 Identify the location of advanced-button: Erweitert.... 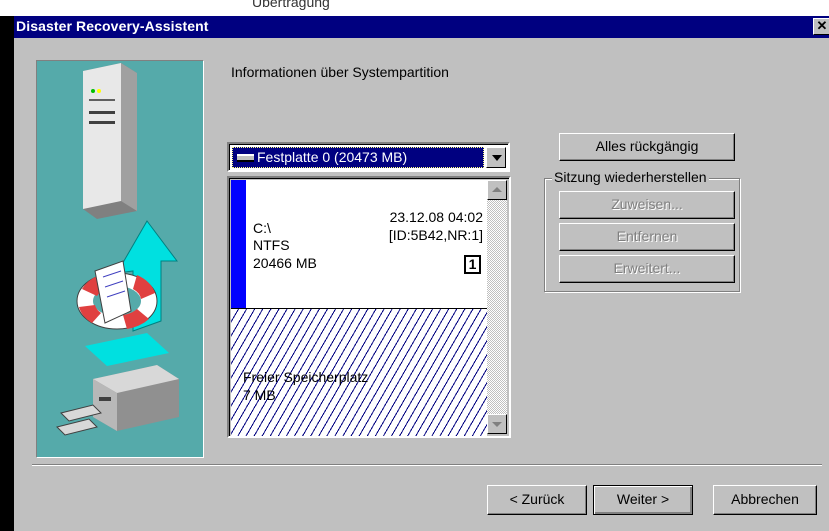
(647, 269).